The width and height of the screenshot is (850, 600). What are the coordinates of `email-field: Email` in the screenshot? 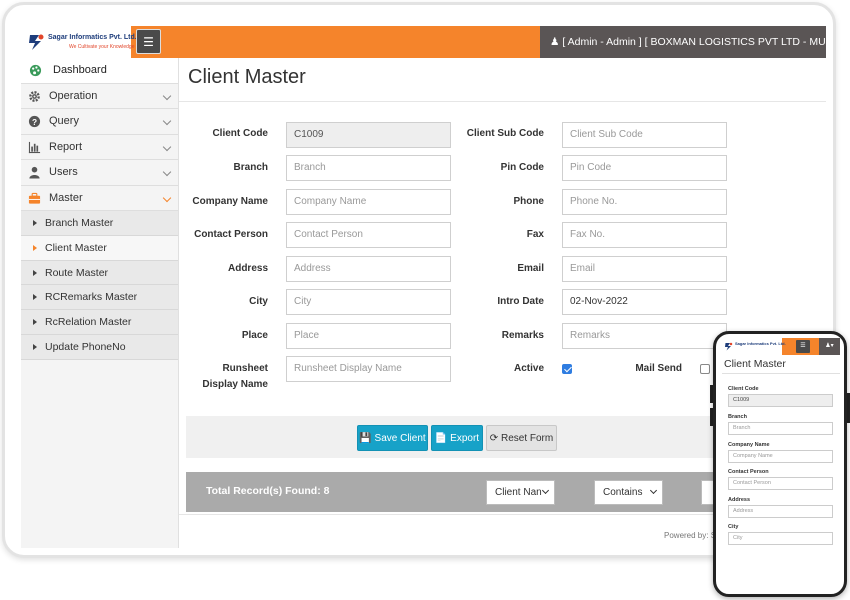 It's located at (644, 269).